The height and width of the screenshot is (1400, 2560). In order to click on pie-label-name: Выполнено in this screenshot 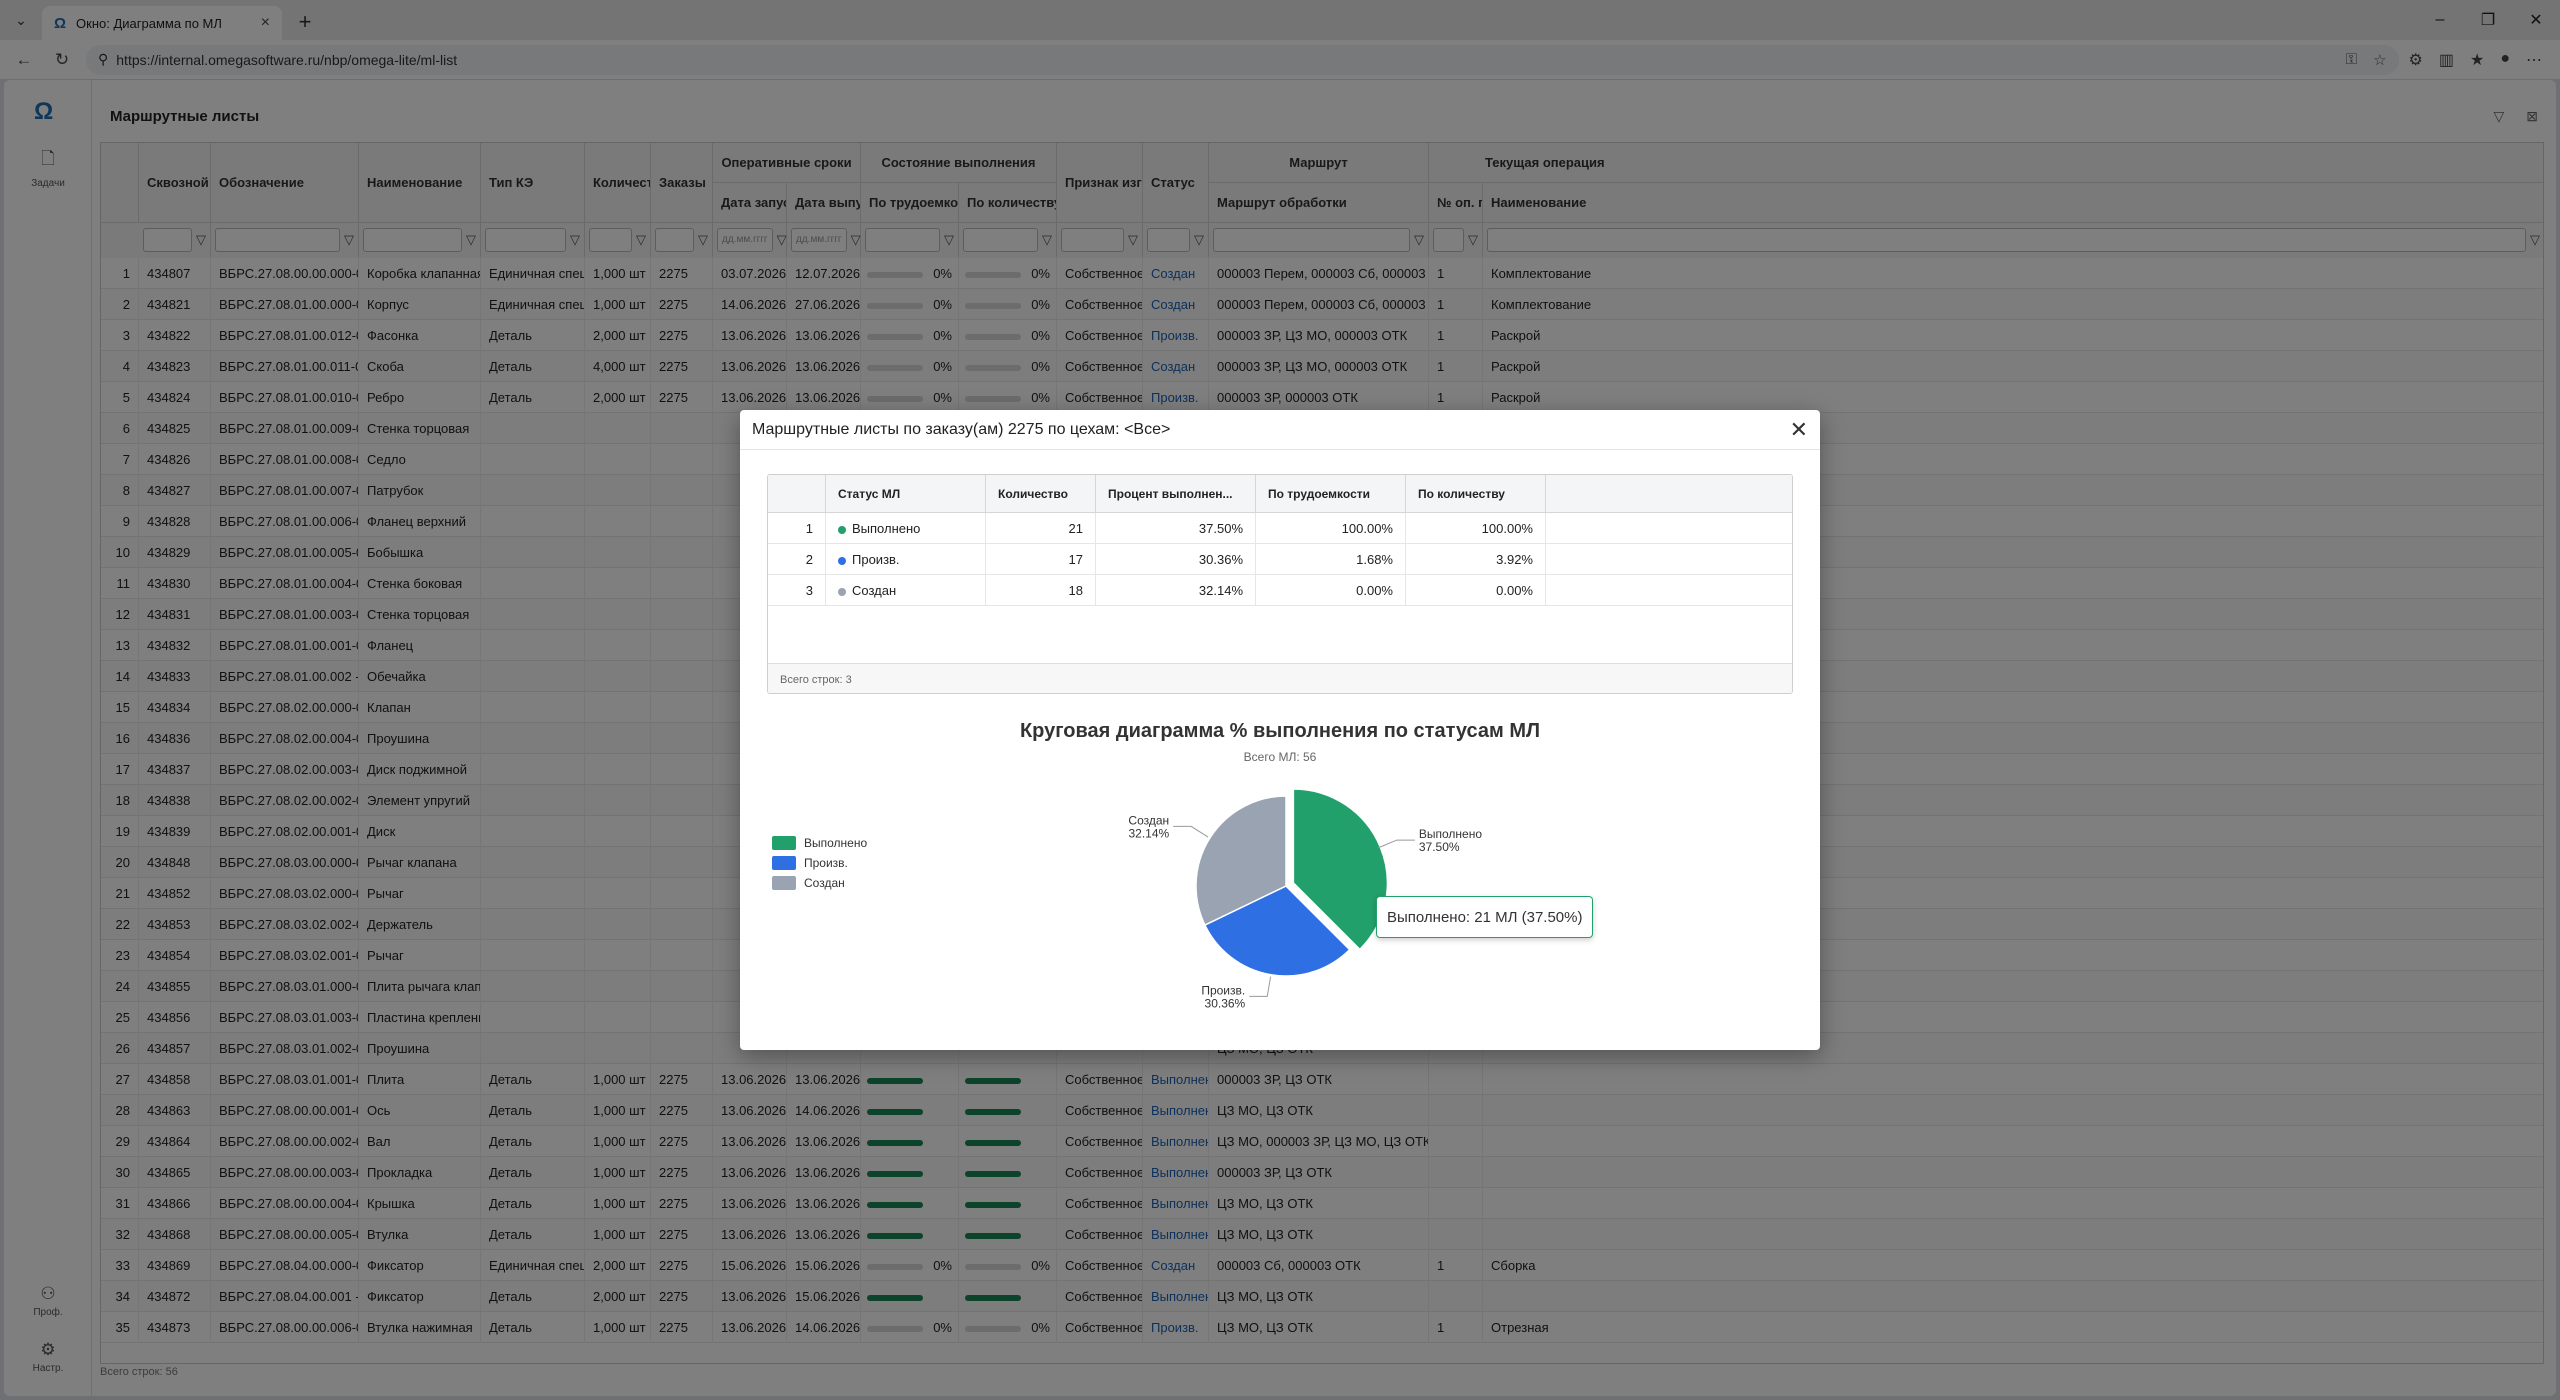, I will do `click(1450, 834)`.